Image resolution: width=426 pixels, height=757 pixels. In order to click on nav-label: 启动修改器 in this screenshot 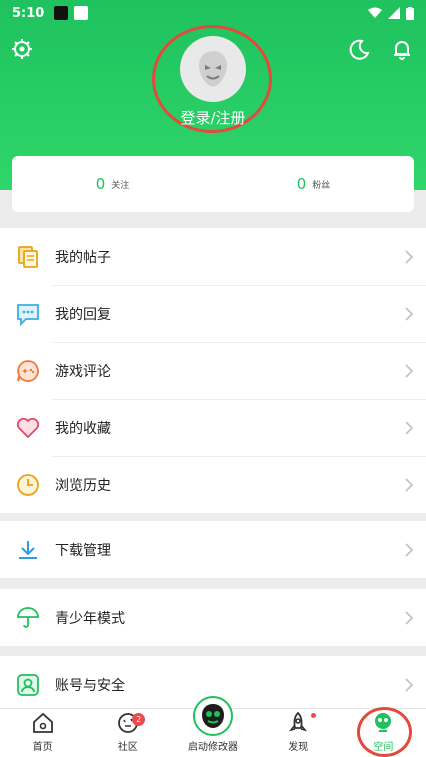, I will do `click(213, 747)`.